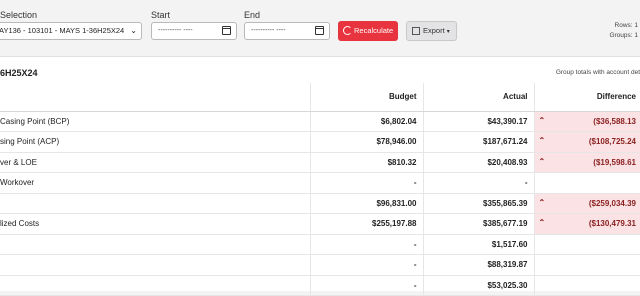  What do you see at coordinates (161, 15) in the screenshot?
I see `start-label: Start` at bounding box center [161, 15].